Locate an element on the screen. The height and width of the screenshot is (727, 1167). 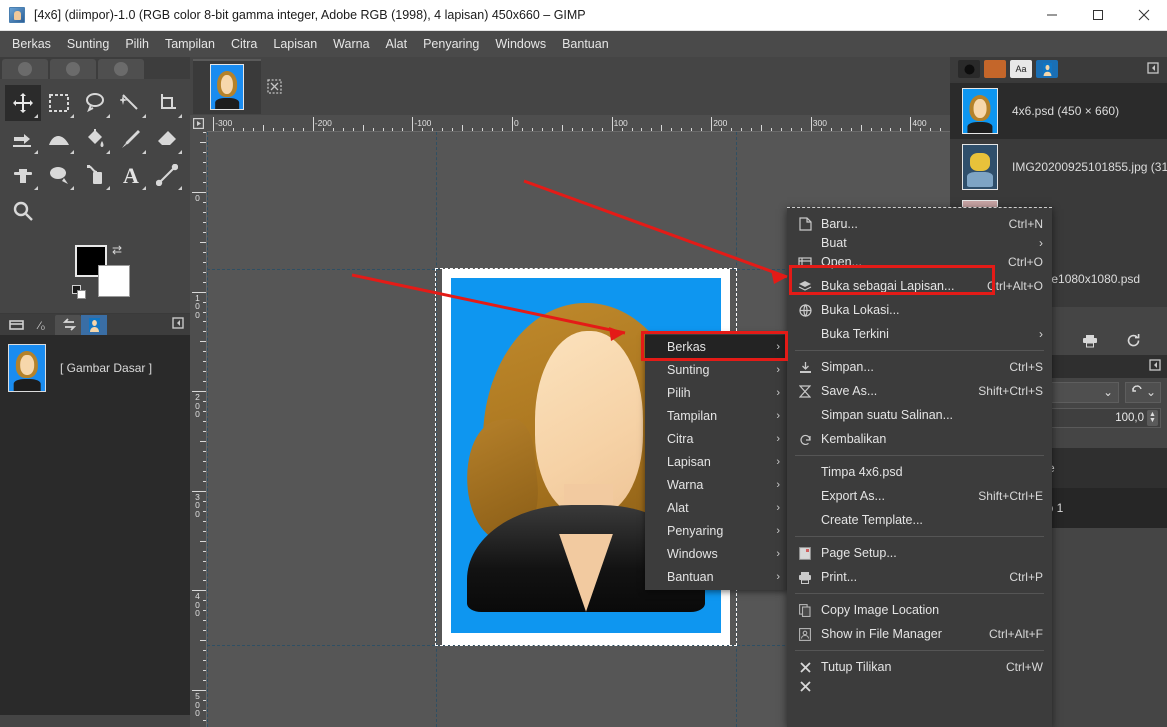
maximize-button is located at coordinates (1098, 15).